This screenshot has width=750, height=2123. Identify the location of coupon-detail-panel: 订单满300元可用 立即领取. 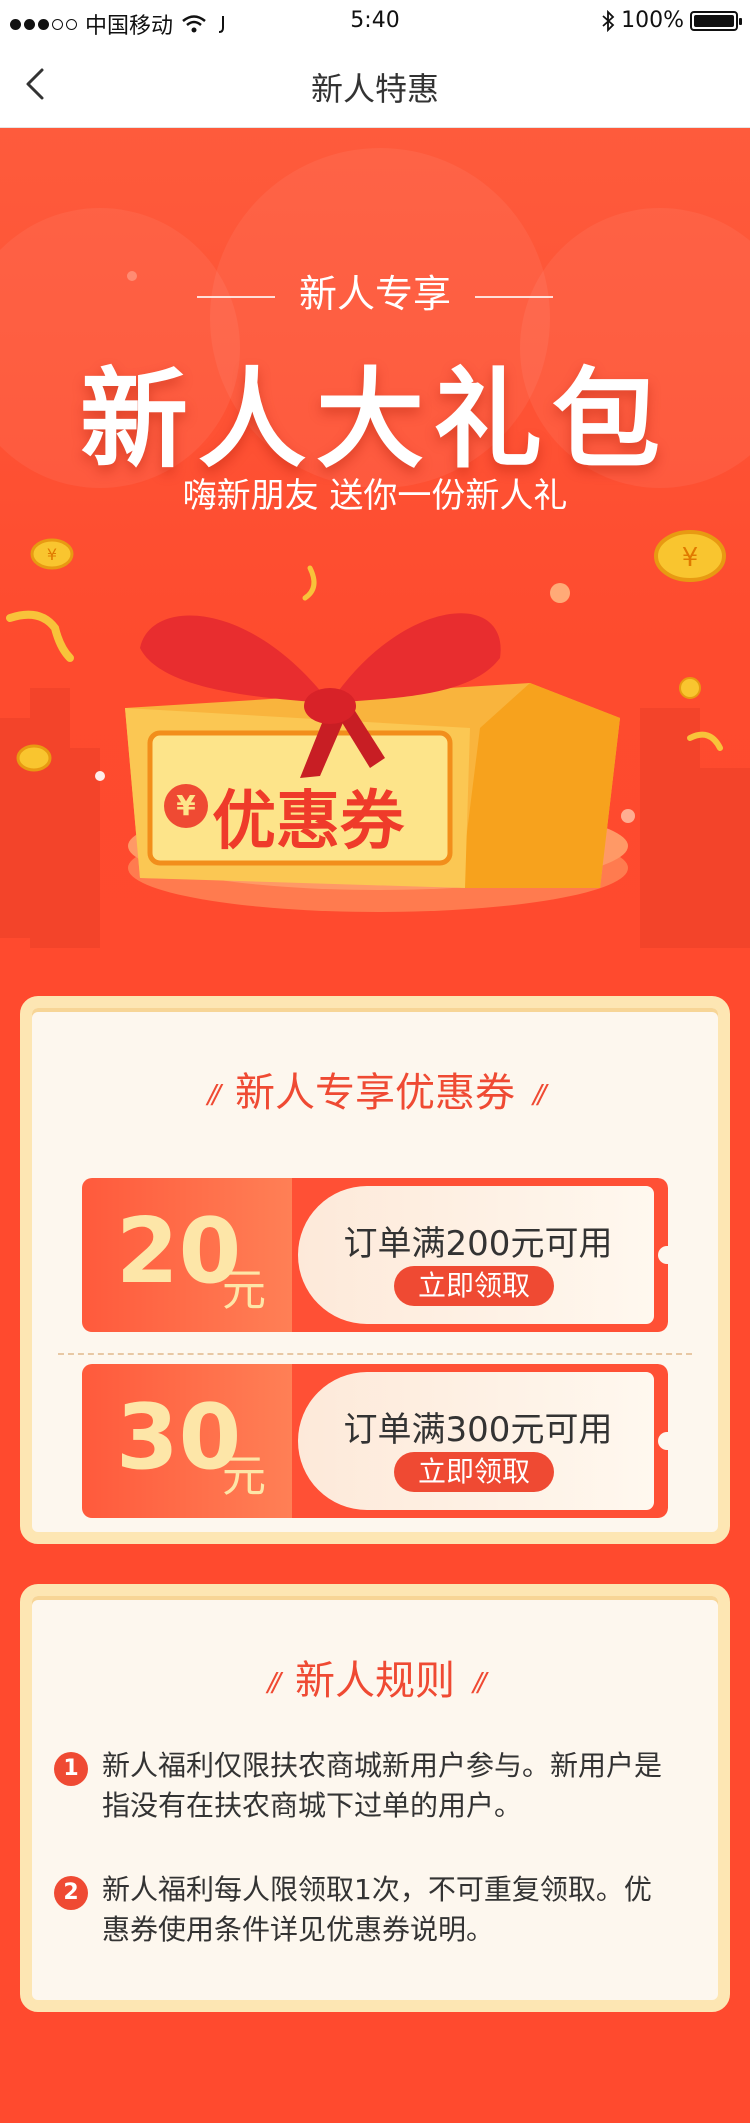
(480, 1441).